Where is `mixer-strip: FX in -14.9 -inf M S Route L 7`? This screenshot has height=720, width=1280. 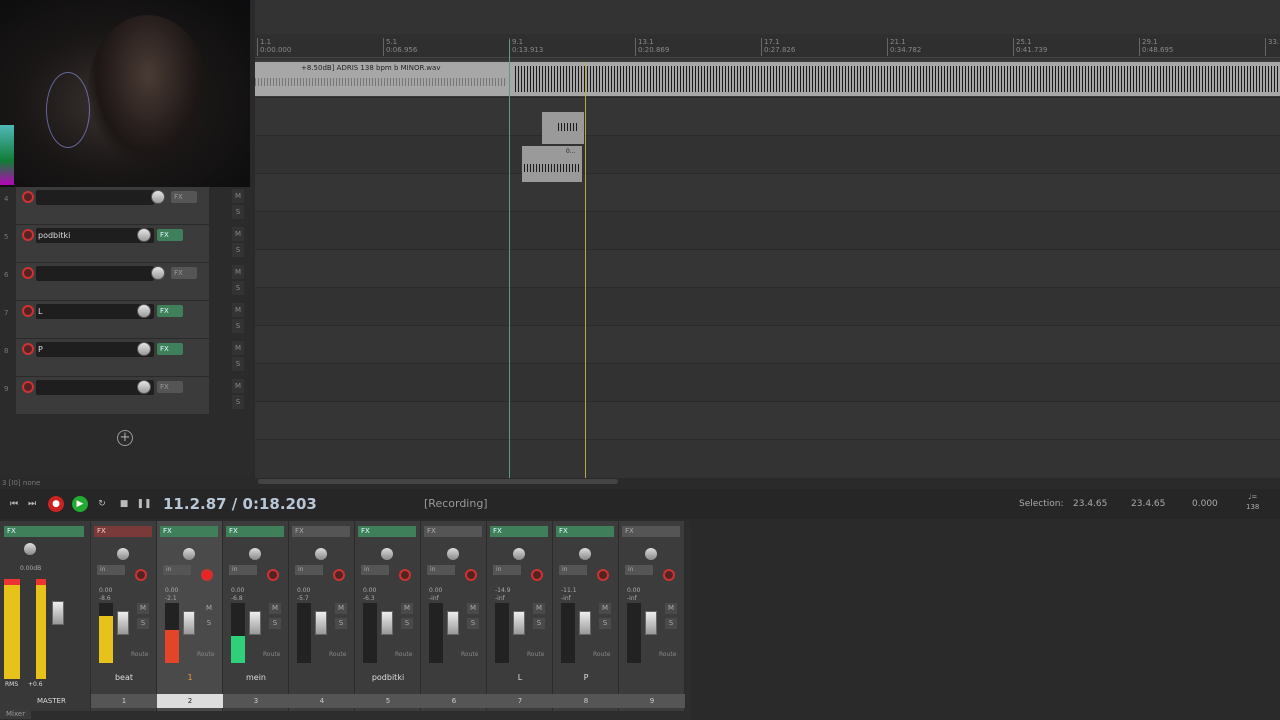 mixer-strip: FX in -14.9 -inf M S Route L 7 is located at coordinates (520, 616).